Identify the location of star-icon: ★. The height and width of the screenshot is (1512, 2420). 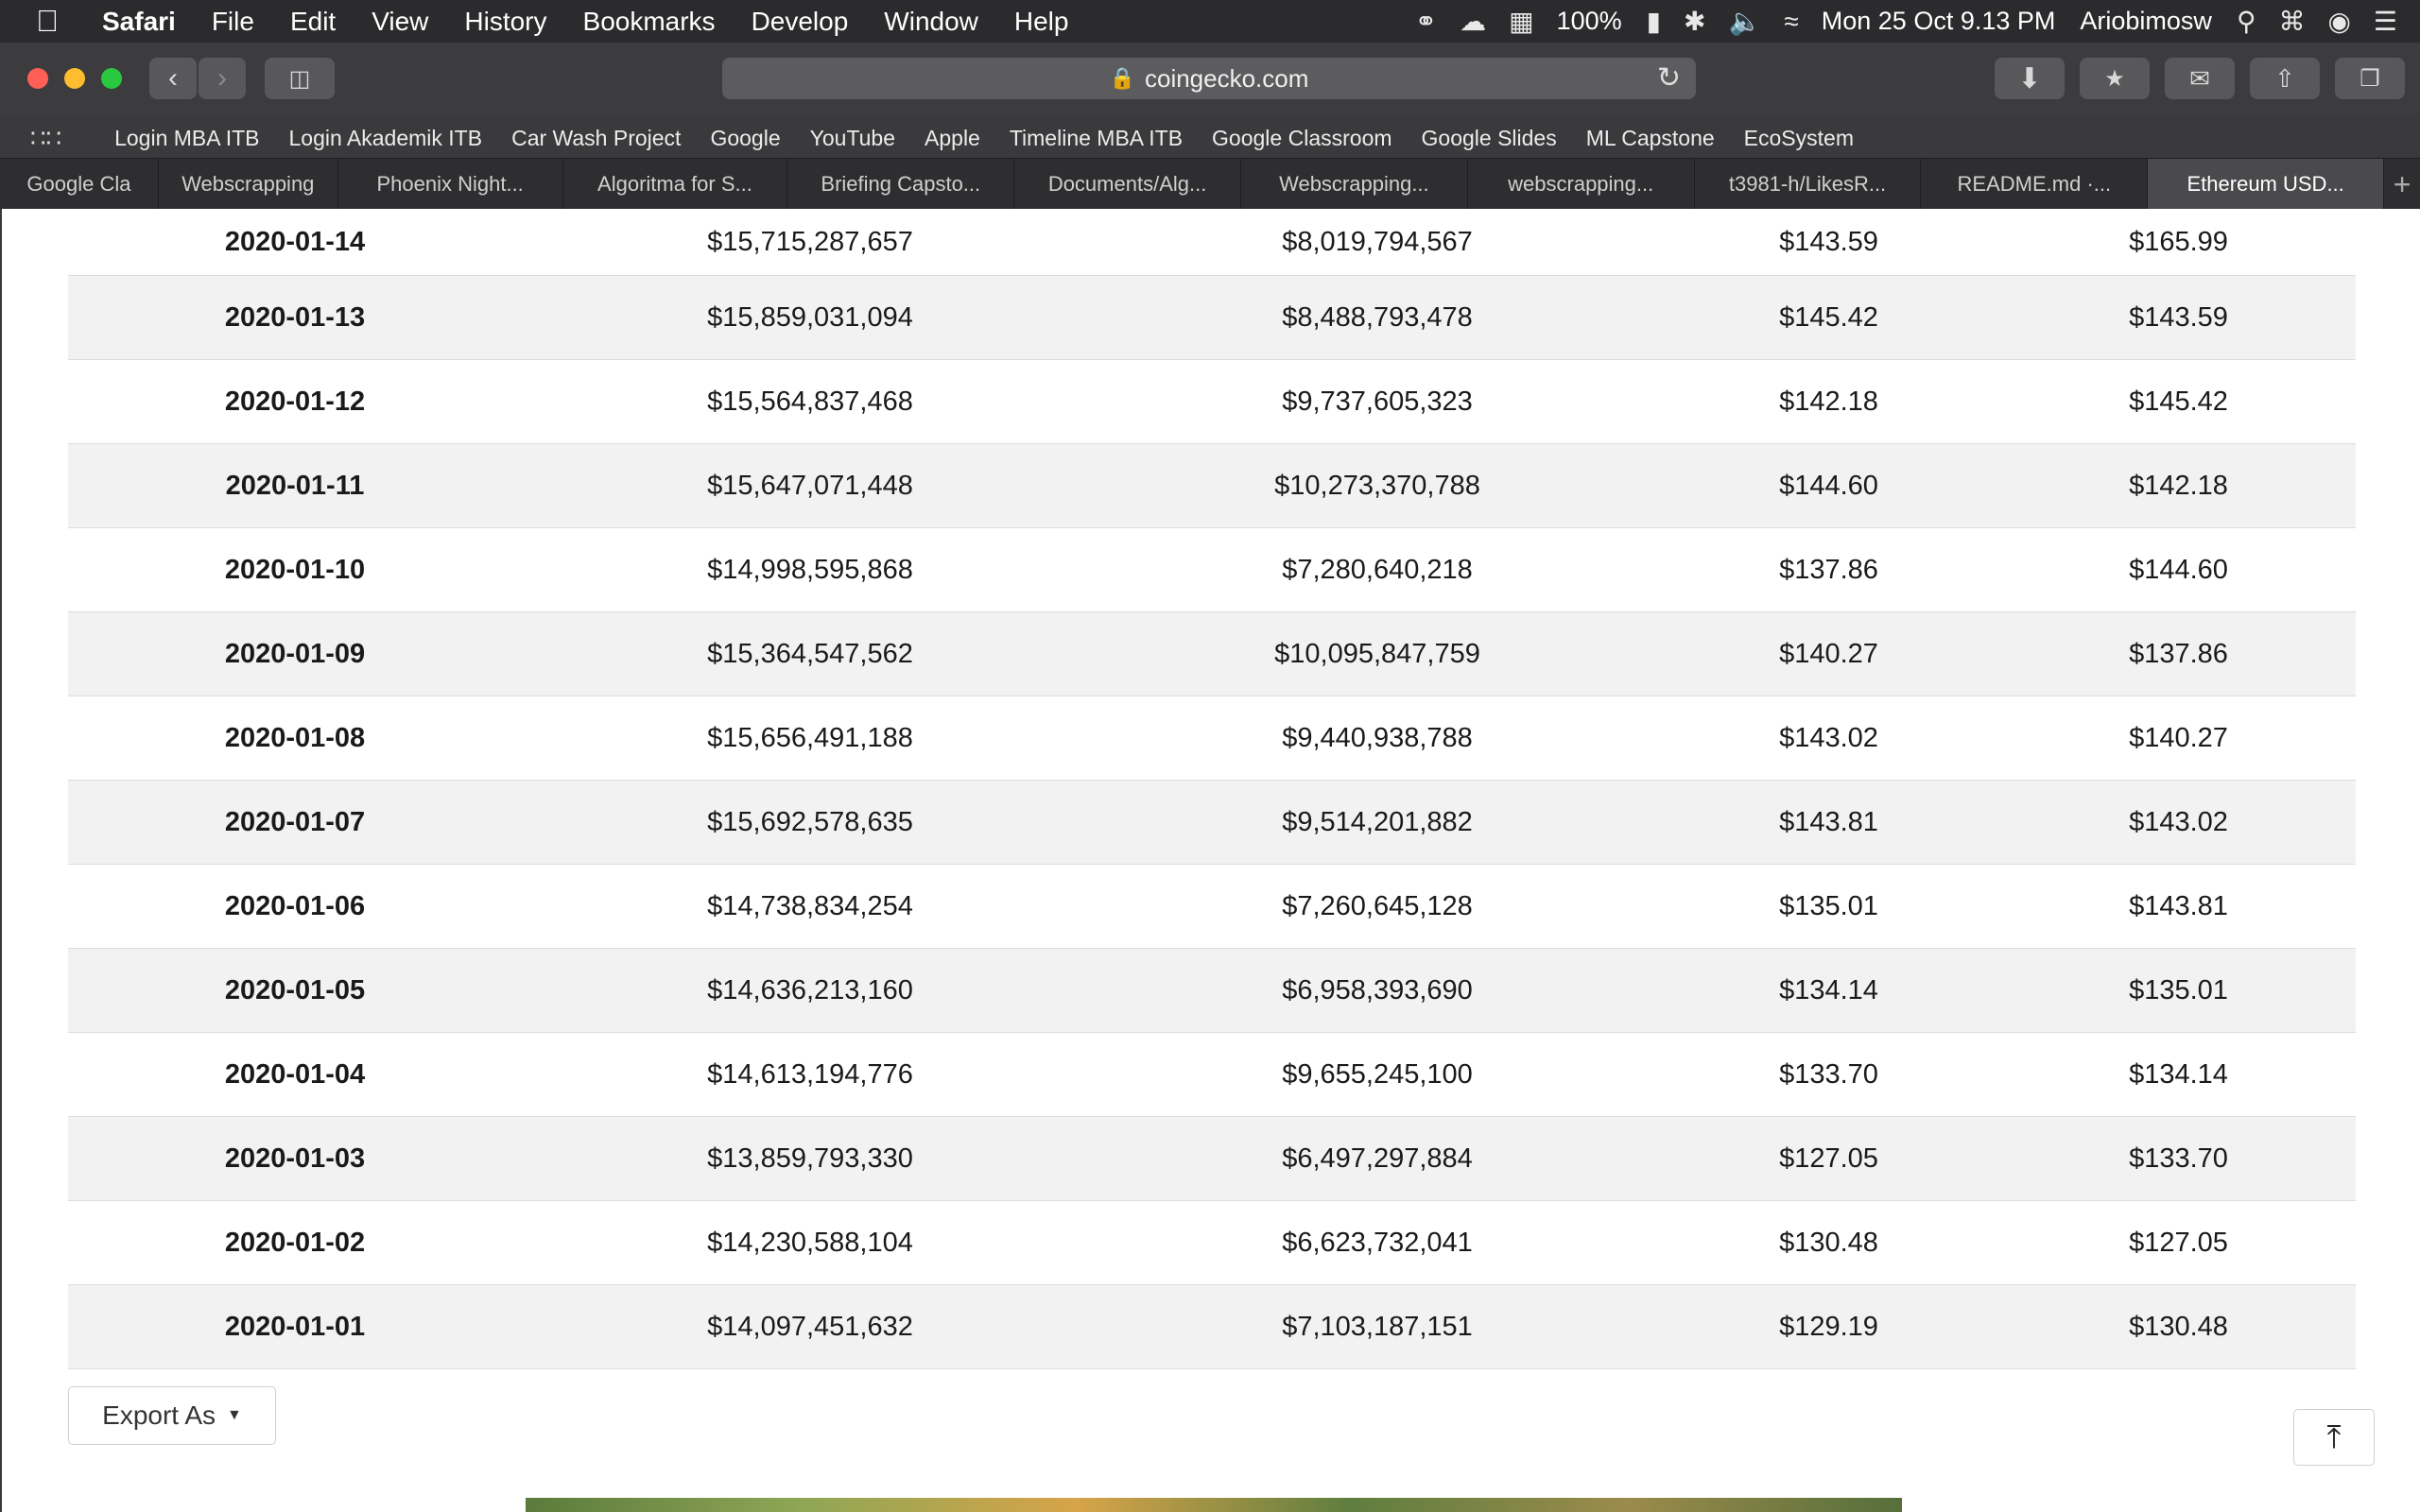
(2114, 78).